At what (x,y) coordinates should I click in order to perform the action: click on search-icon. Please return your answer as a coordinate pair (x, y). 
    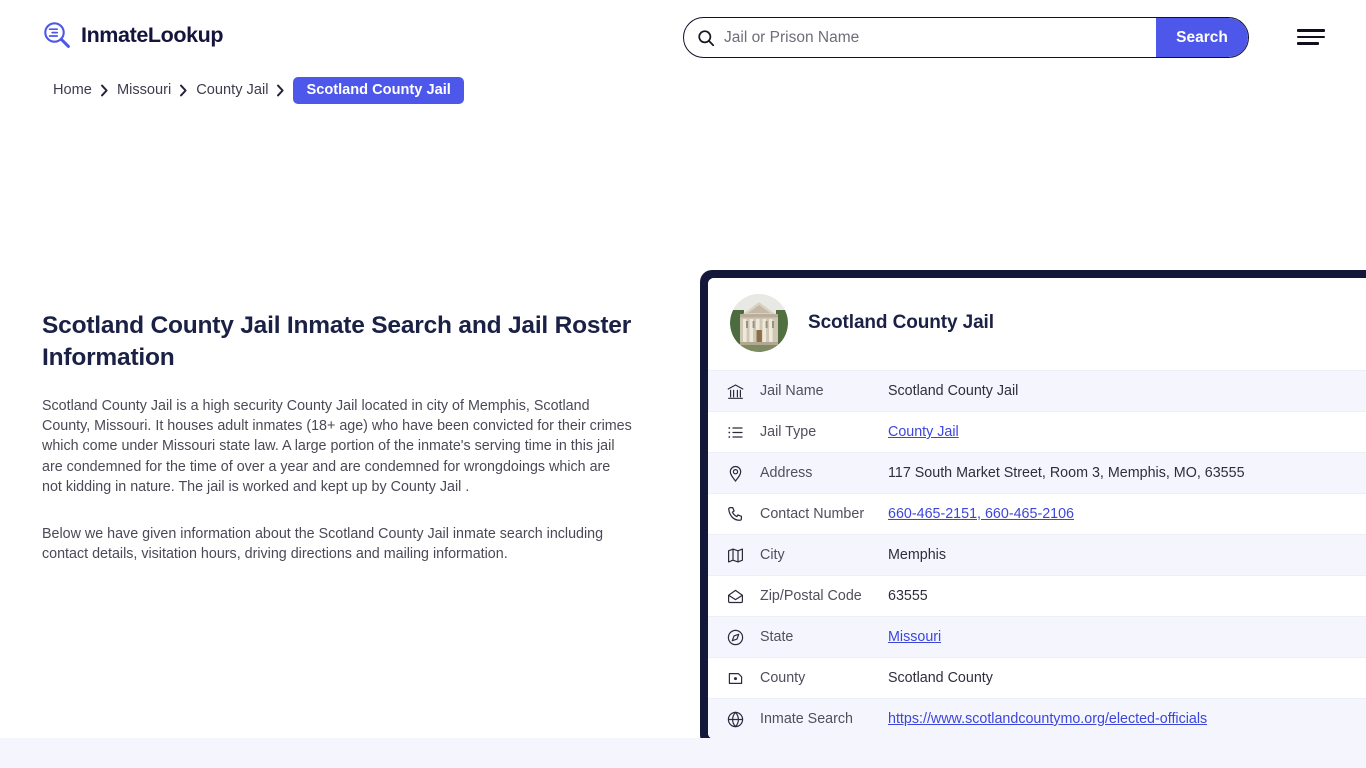
    Looking at the image, I should click on (706, 38).